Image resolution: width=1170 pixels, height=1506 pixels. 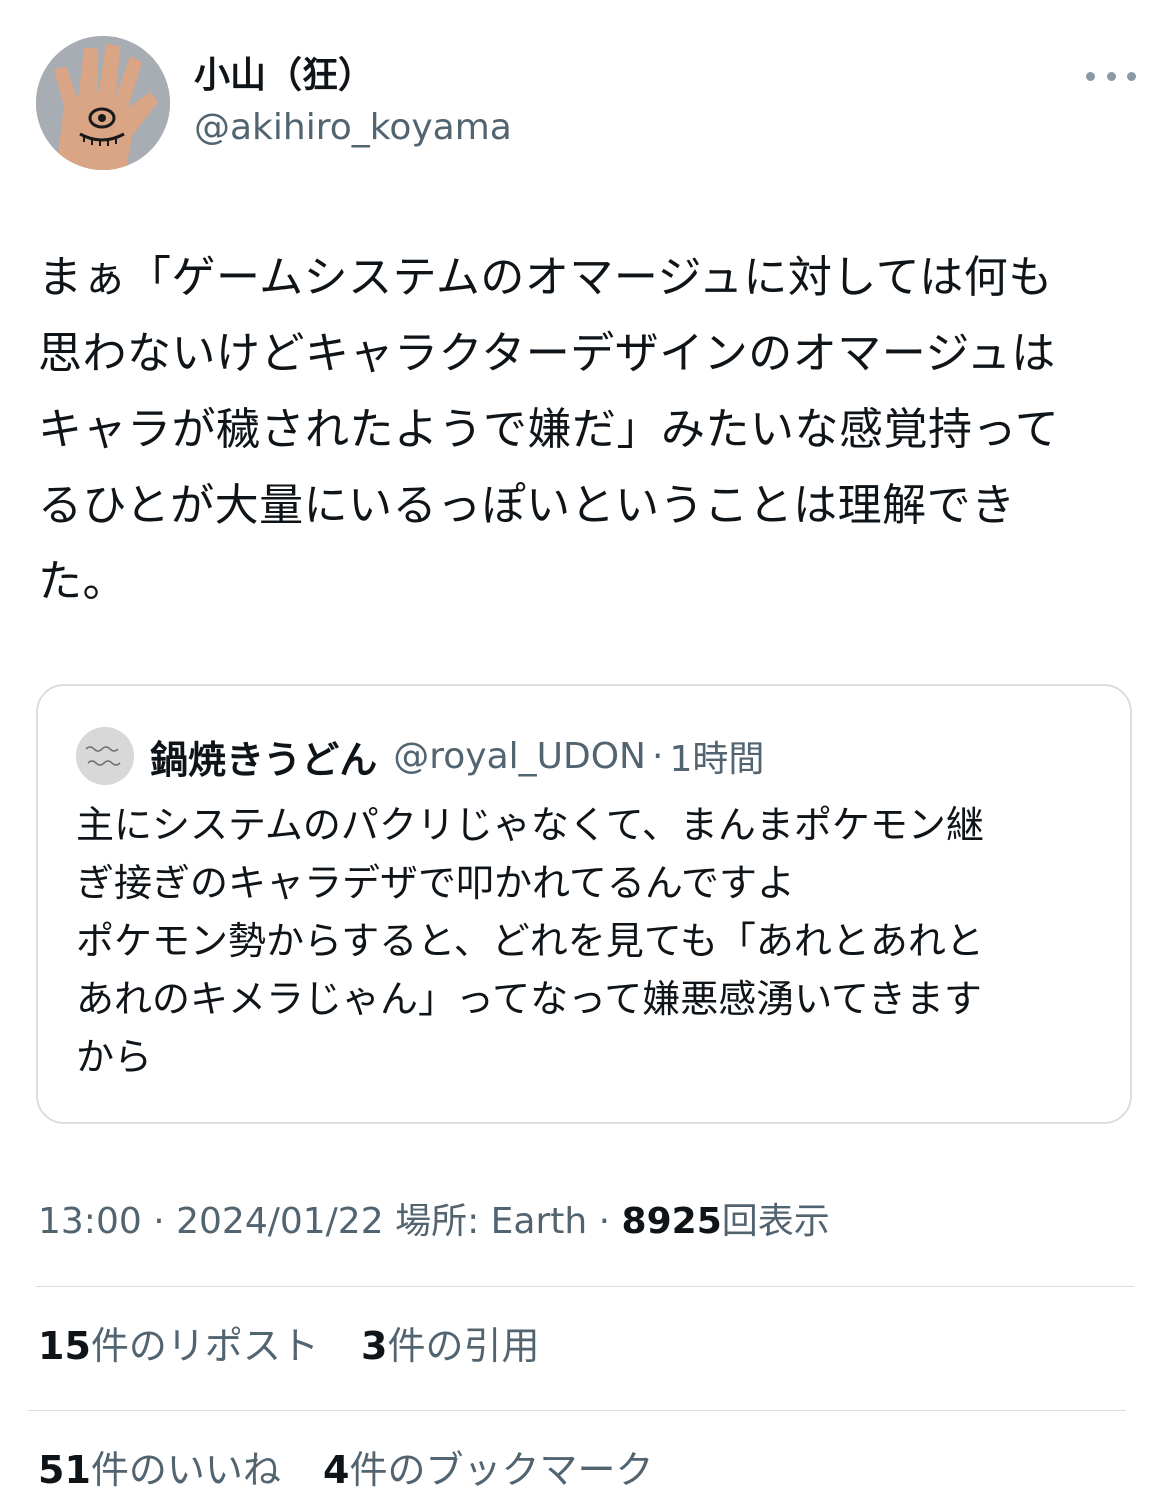 I want to click on quotes-stat: 3件の引用, so click(x=450, y=1346).